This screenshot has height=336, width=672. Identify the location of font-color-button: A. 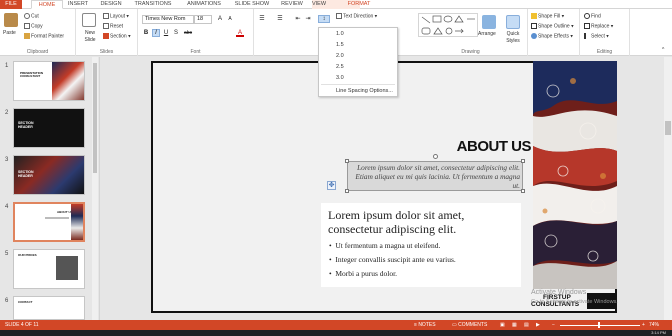
(240, 33).